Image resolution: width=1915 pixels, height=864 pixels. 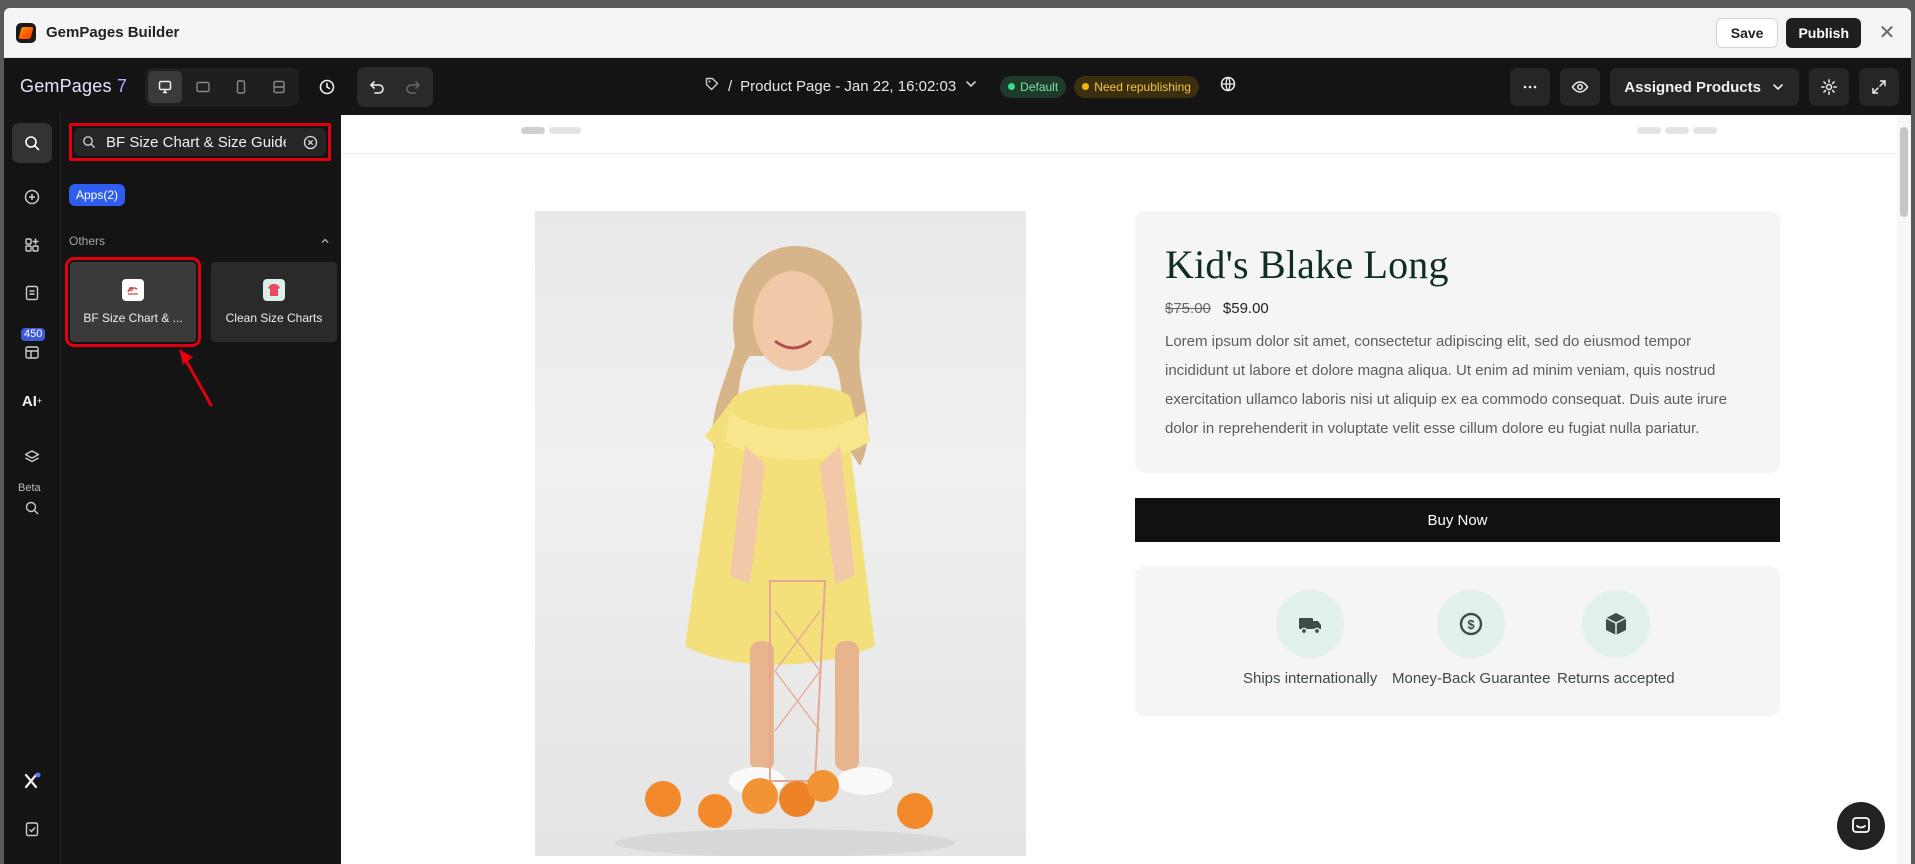 I want to click on bf-size-chart-icon, so click(x=133, y=290).